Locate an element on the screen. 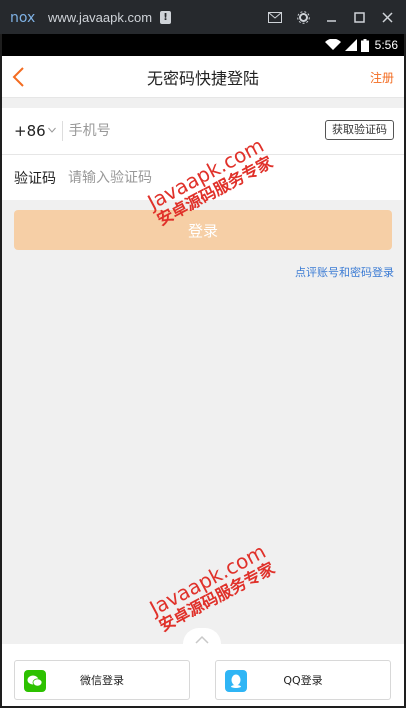  settings-gear-icon is located at coordinates (303, 17).